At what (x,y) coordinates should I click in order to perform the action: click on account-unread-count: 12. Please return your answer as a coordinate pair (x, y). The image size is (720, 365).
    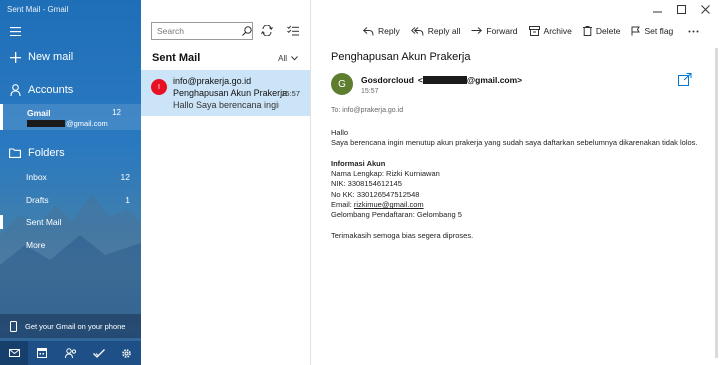
    Looking at the image, I should click on (116, 112).